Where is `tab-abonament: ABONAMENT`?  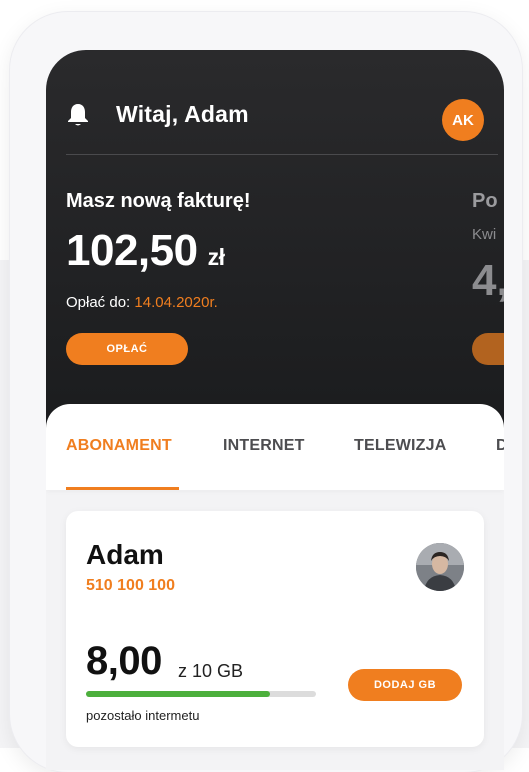
tab-abonament: ABONAMENT is located at coordinates (119, 446).